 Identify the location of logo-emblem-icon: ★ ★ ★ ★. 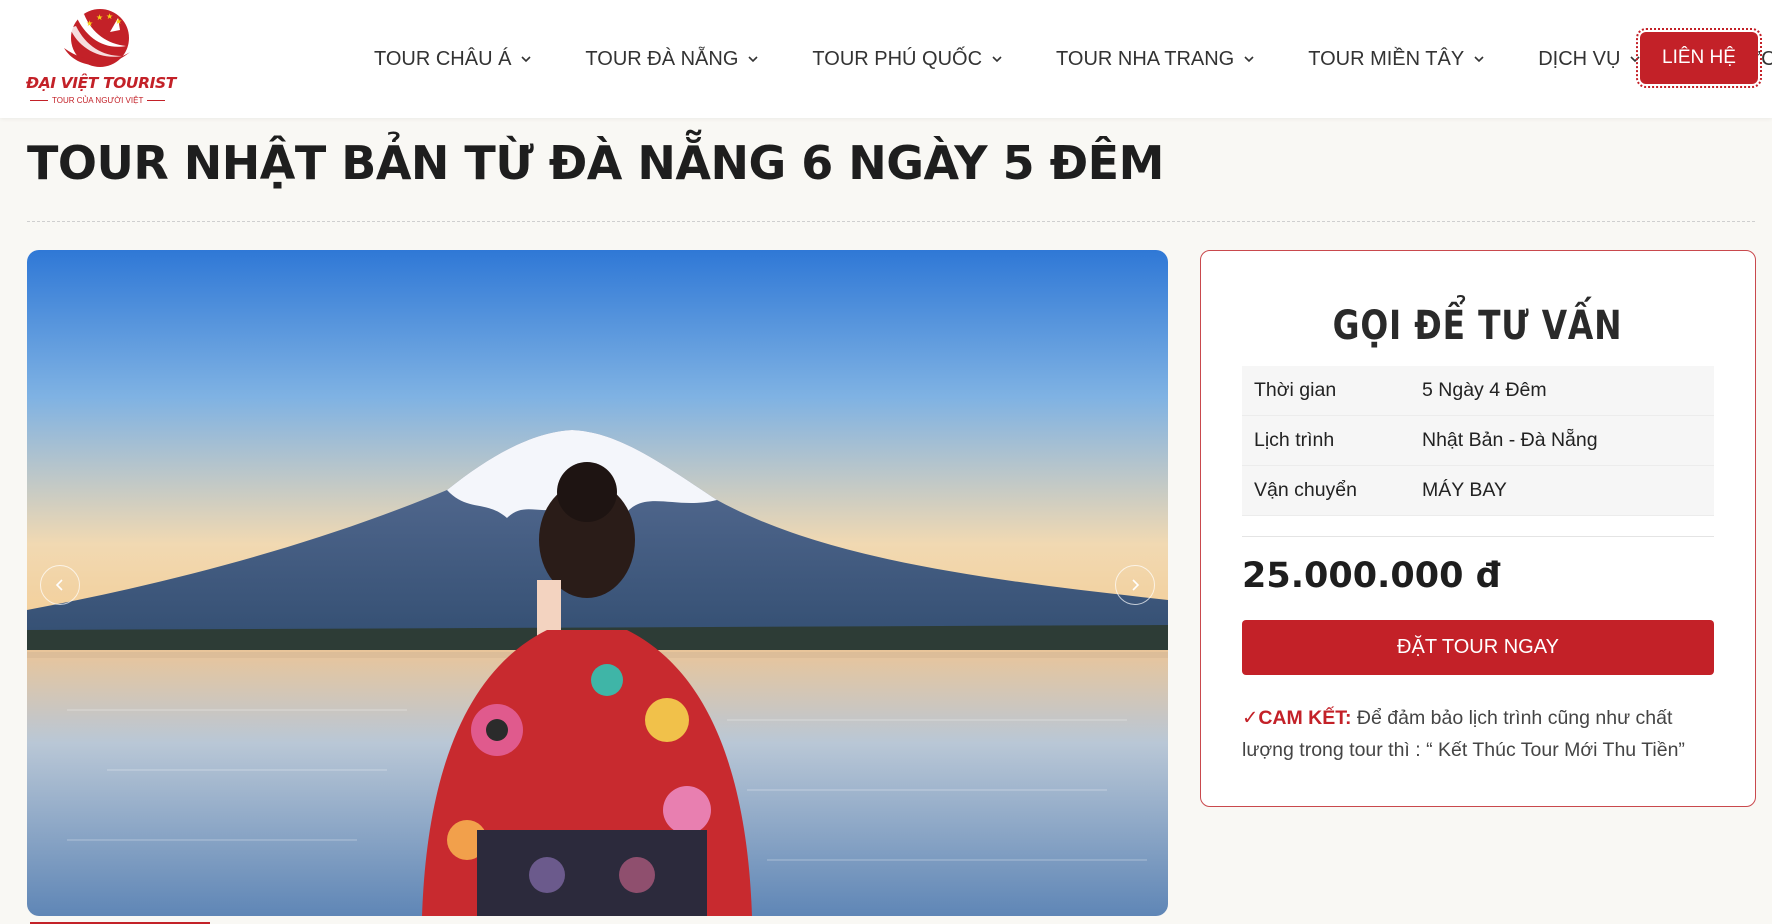
(97, 38).